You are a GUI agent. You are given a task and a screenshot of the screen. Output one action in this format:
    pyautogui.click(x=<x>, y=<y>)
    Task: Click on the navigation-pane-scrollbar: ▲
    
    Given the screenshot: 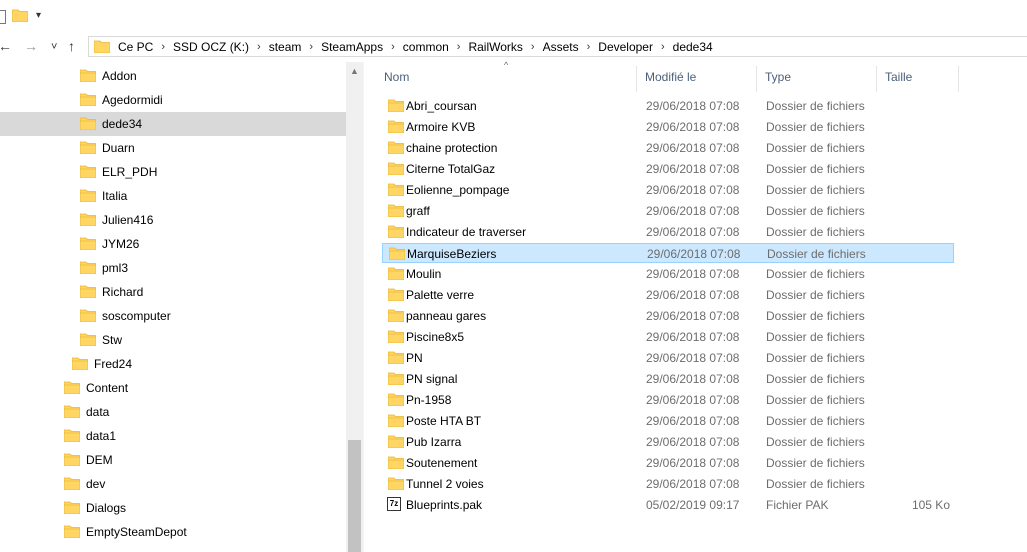 What is the action you would take?
    pyautogui.click(x=354, y=307)
    